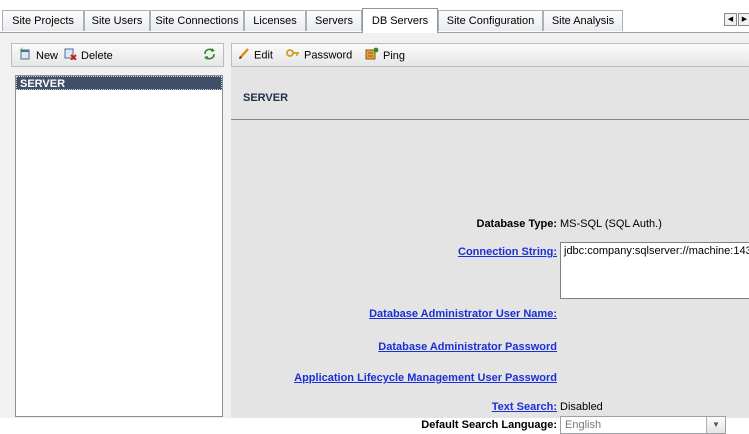 Image resolution: width=749 pixels, height=434 pixels. What do you see at coordinates (643, 425) in the screenshot?
I see `default-search-language-select: English ▼` at bounding box center [643, 425].